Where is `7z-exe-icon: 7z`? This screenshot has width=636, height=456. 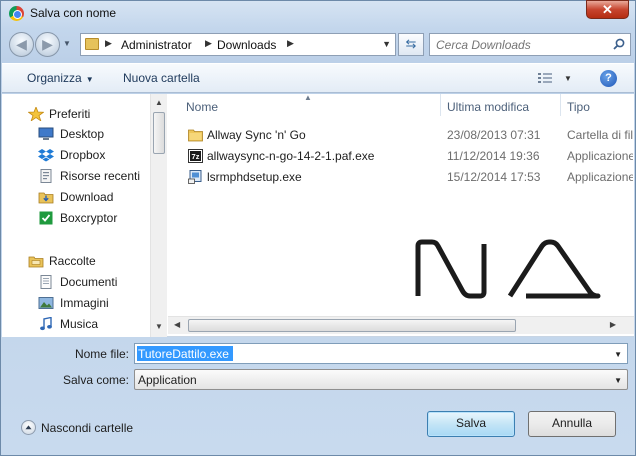
7z-exe-icon: 7z is located at coordinates (195, 156).